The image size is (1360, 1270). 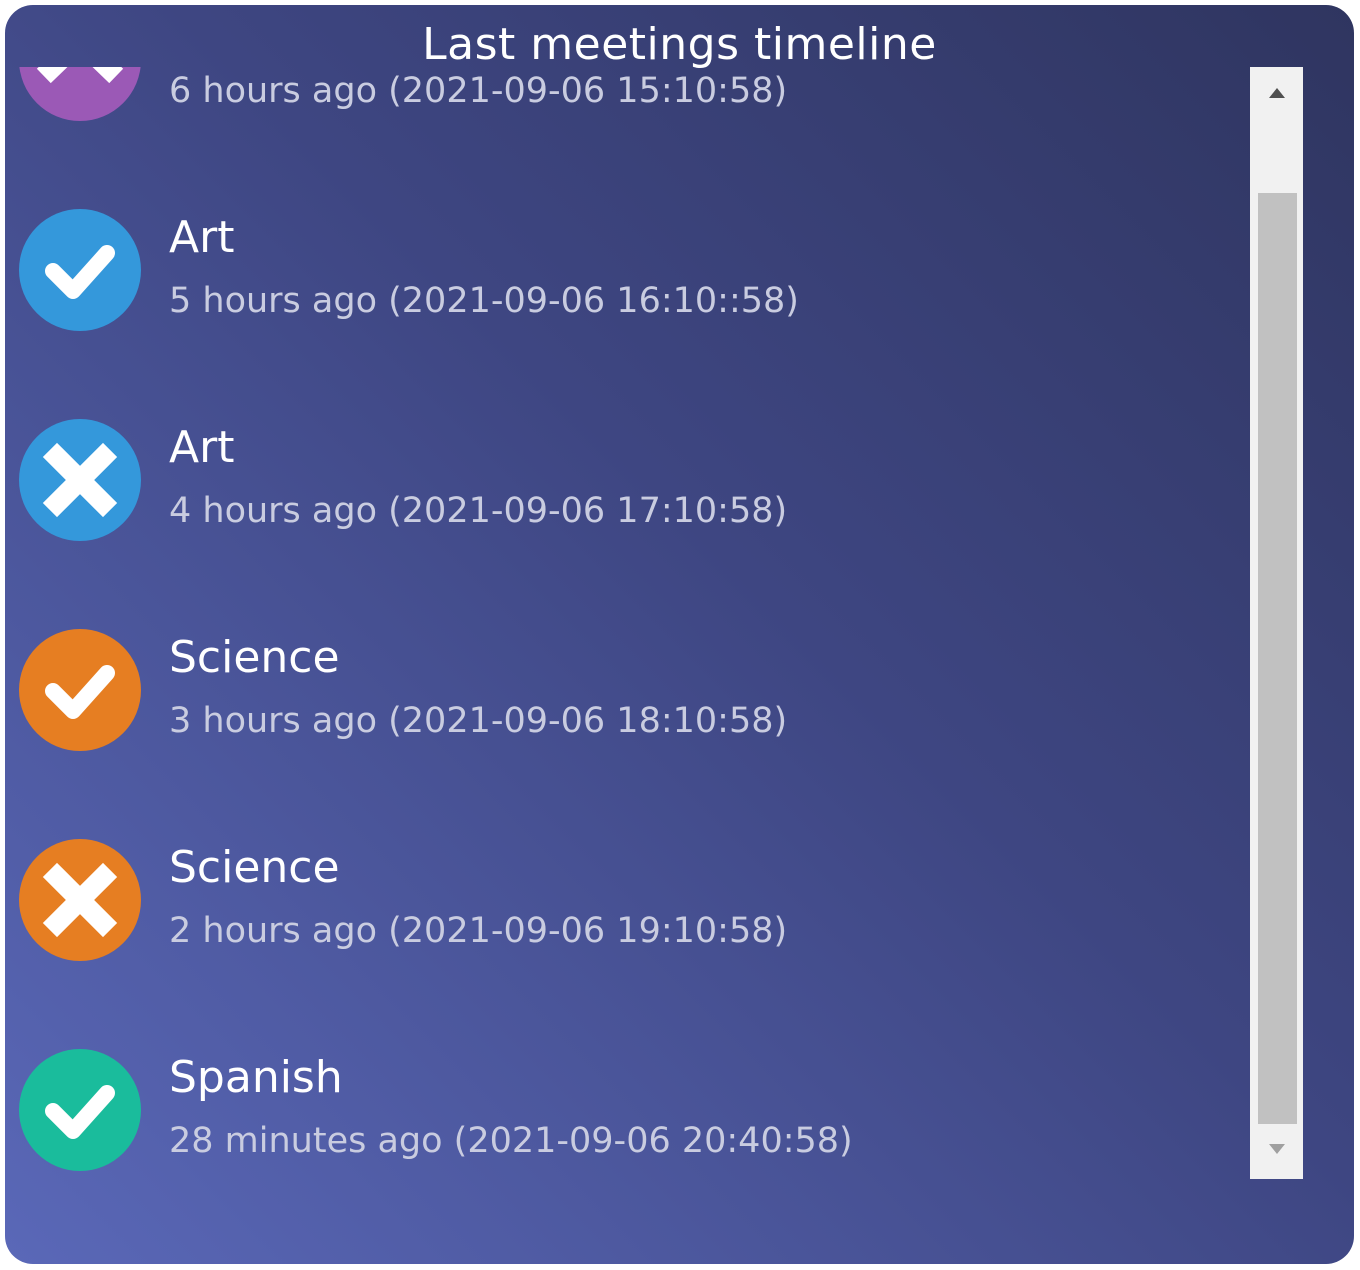 I want to click on timeline-item: 6 hours ago (2021-09-06 15:10:58), so click(x=625, y=138).